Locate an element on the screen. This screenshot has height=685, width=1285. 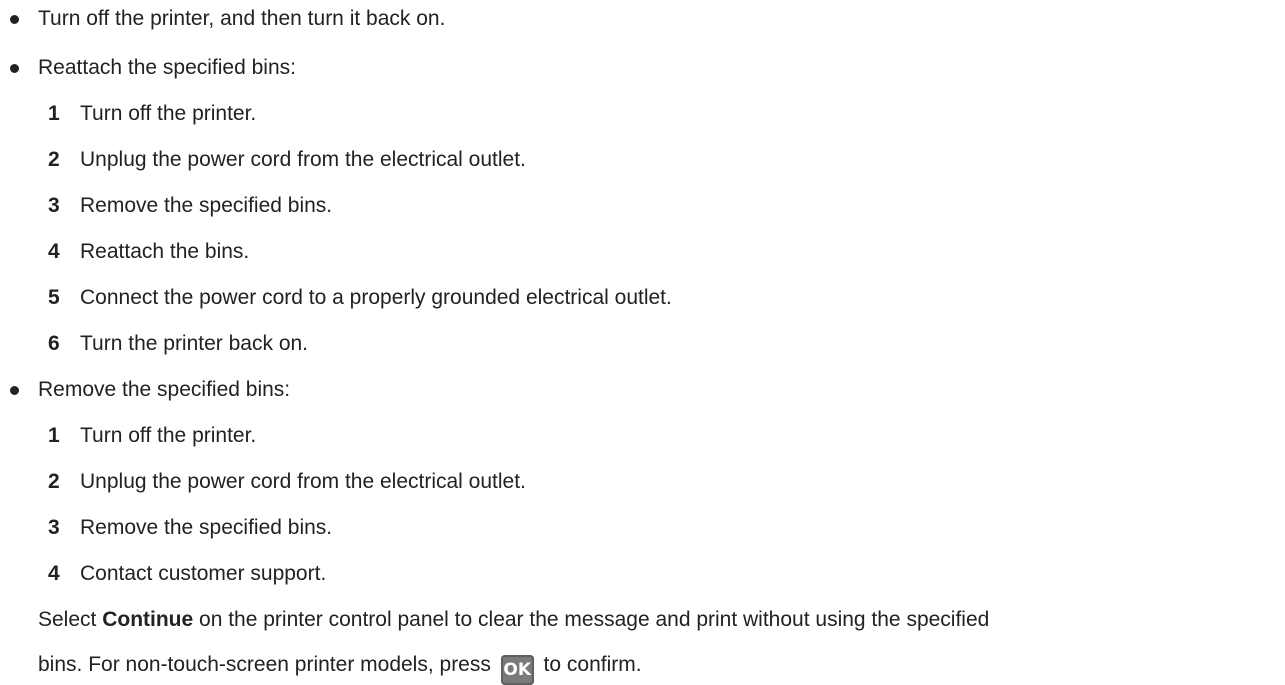
bullet-remove-bins: Remove the specified bins: is located at coordinates (164, 389).